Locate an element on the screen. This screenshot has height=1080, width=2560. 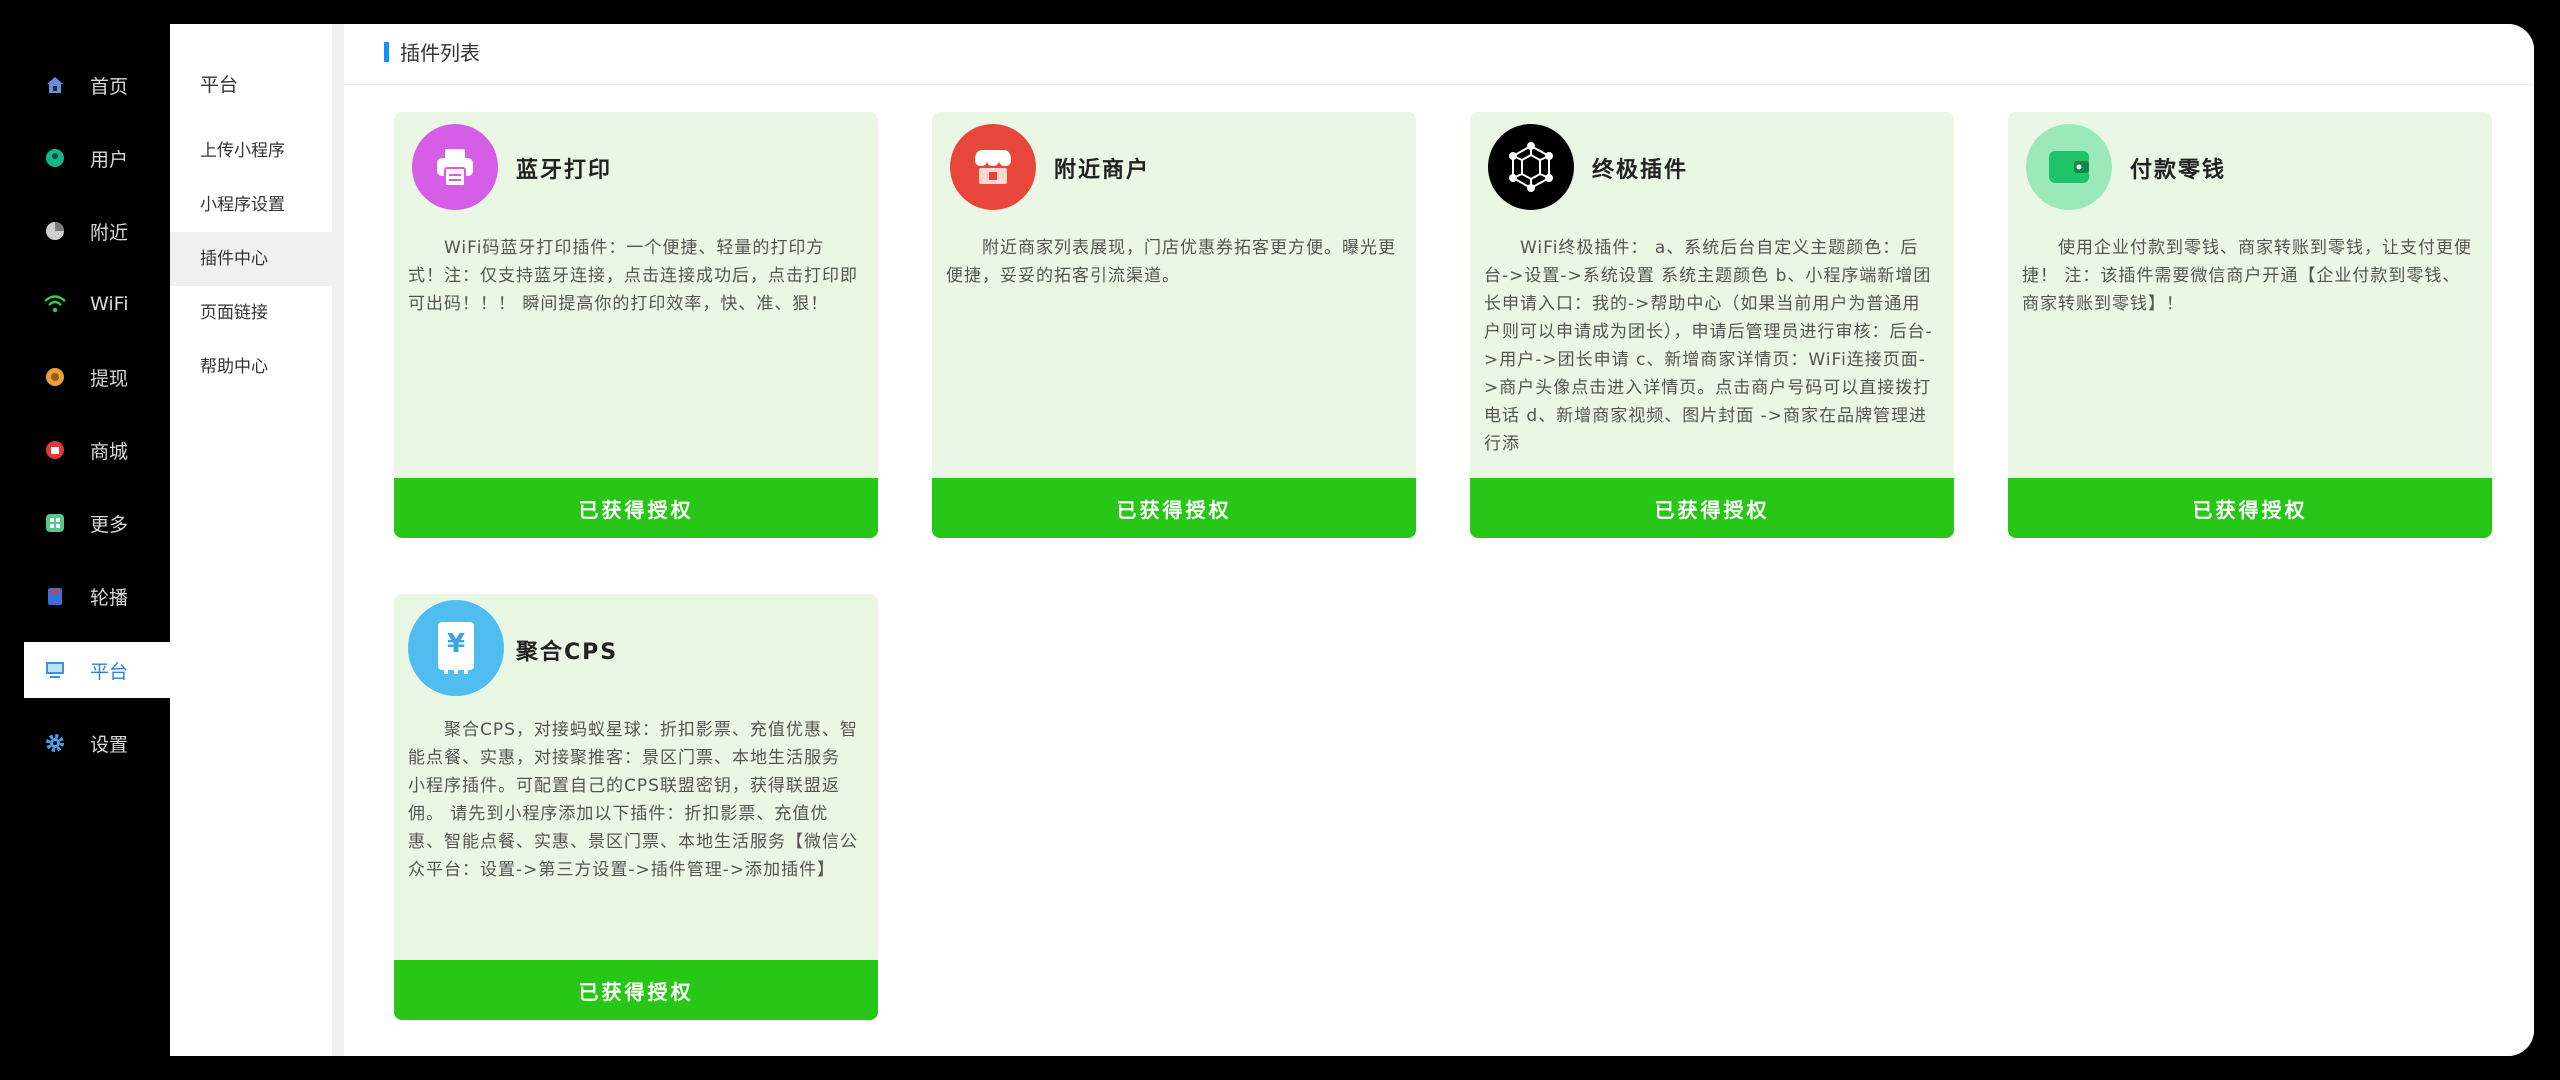
content-header: 插件列表 is located at coordinates (1439, 54).